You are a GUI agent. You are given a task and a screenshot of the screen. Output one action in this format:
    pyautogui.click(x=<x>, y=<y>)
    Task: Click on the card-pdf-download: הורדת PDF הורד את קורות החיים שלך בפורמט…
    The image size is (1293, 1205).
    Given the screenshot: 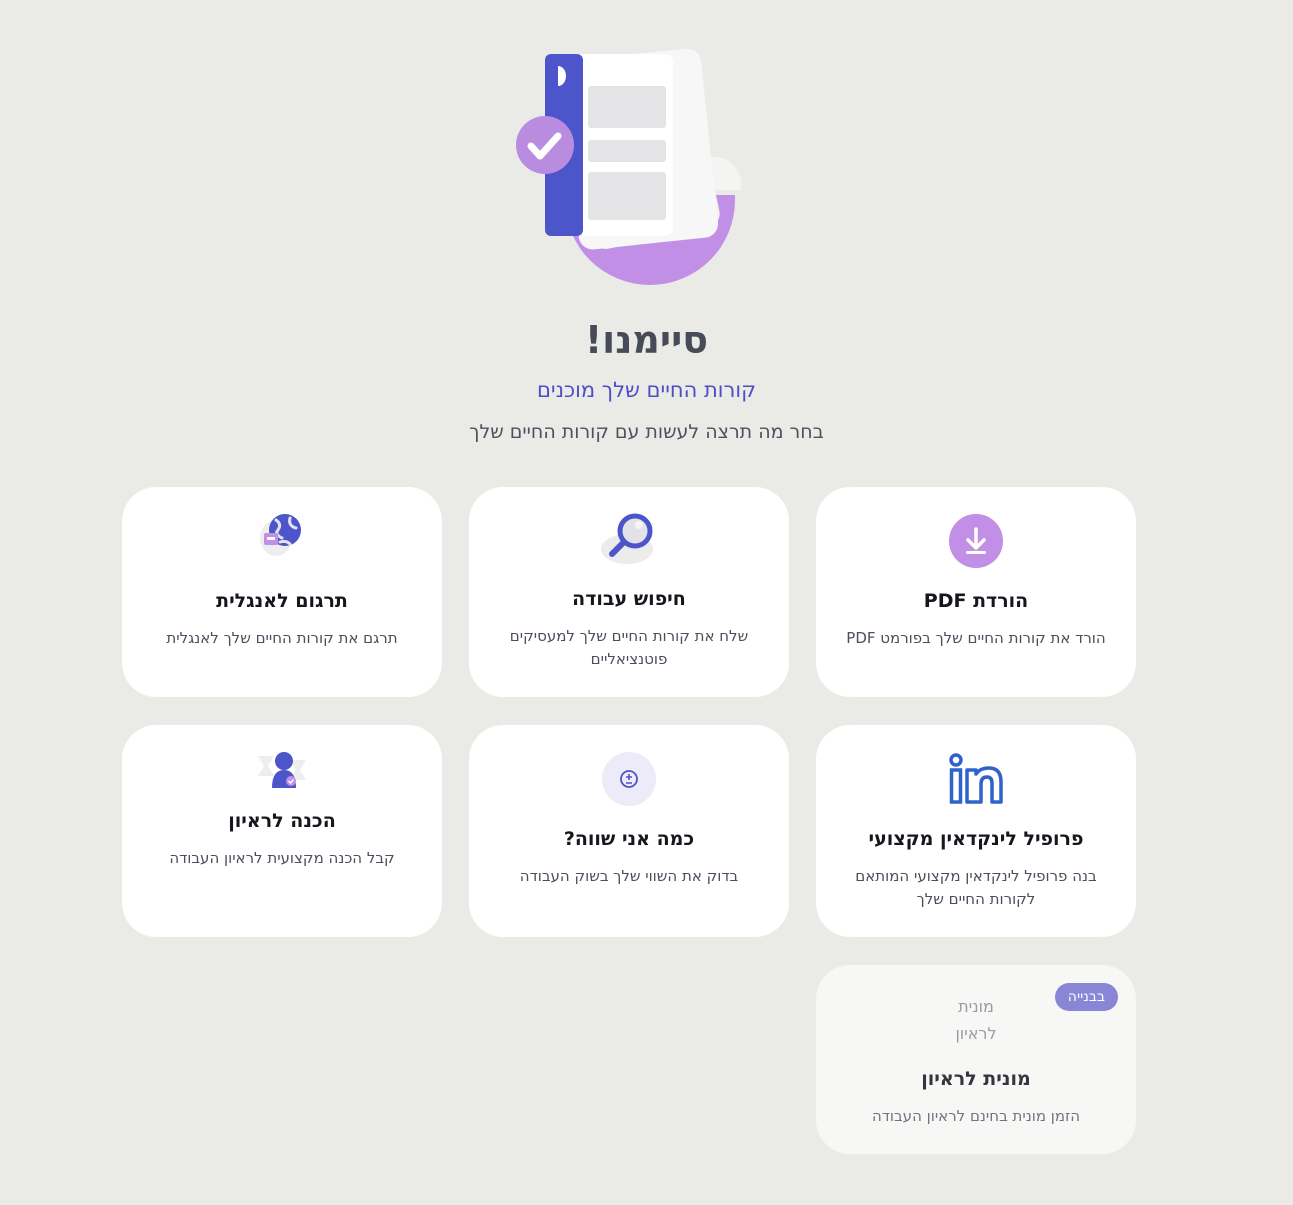 What is the action you would take?
    pyautogui.click(x=976, y=592)
    